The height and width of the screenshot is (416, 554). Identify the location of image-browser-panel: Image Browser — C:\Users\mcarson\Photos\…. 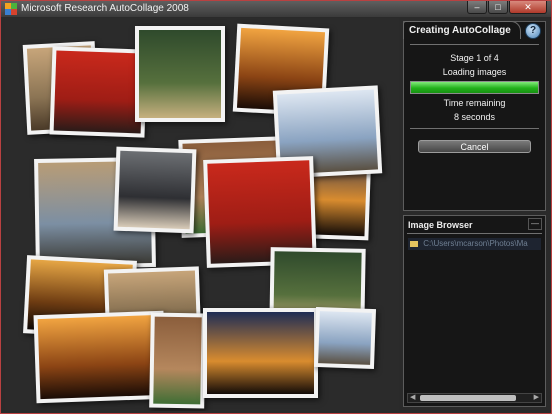
(474, 311).